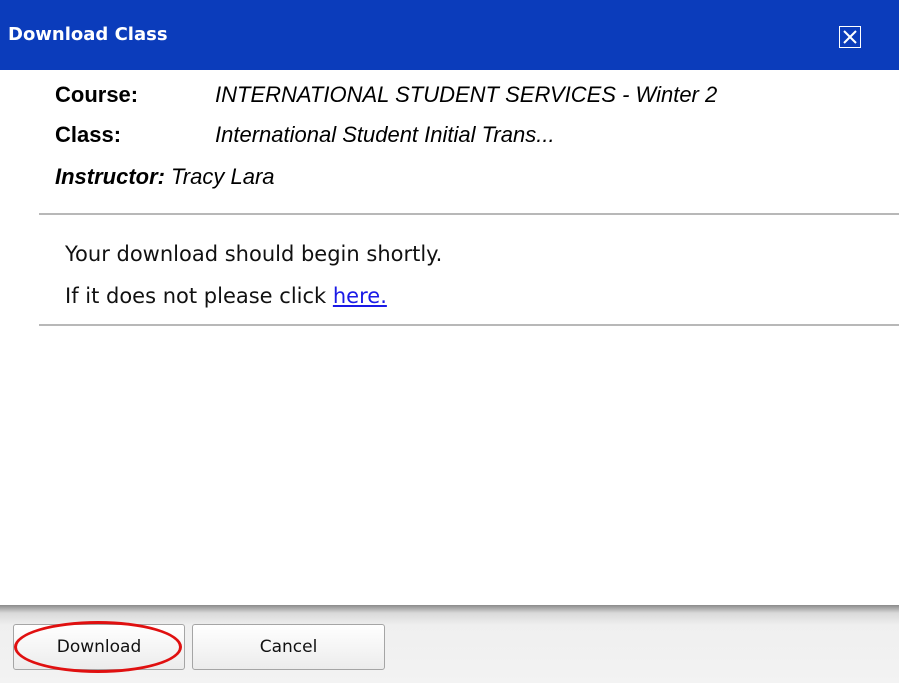 This screenshot has height=683, width=899. What do you see at coordinates (360, 296) in the screenshot?
I see `manual-download-link: here.` at bounding box center [360, 296].